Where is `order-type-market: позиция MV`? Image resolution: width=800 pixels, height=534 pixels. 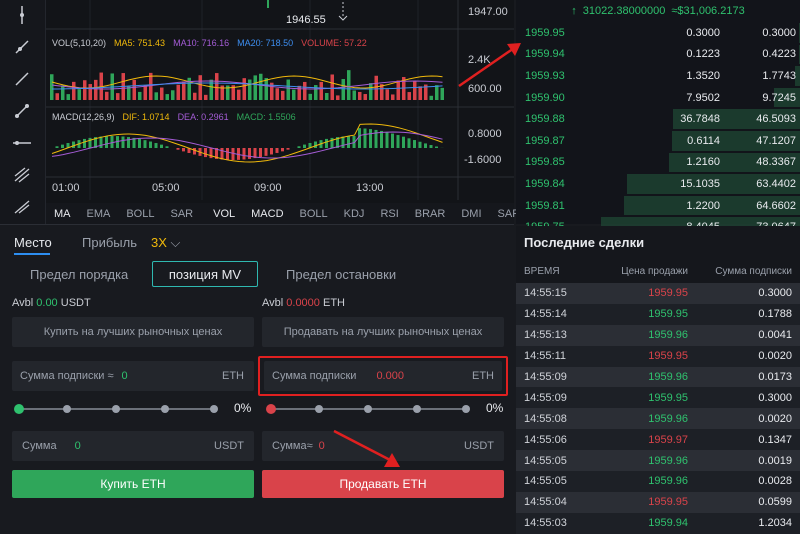 order-type-market: позиция MV is located at coordinates (205, 274).